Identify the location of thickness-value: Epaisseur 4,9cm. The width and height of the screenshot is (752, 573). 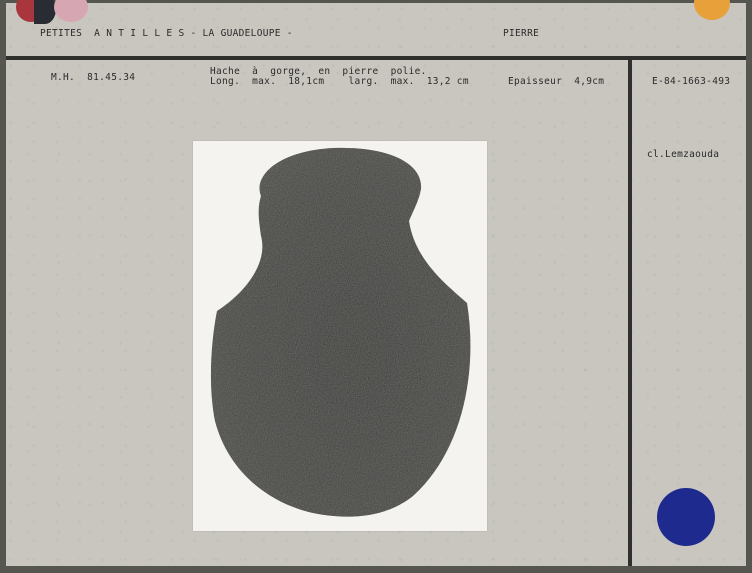
(556, 81).